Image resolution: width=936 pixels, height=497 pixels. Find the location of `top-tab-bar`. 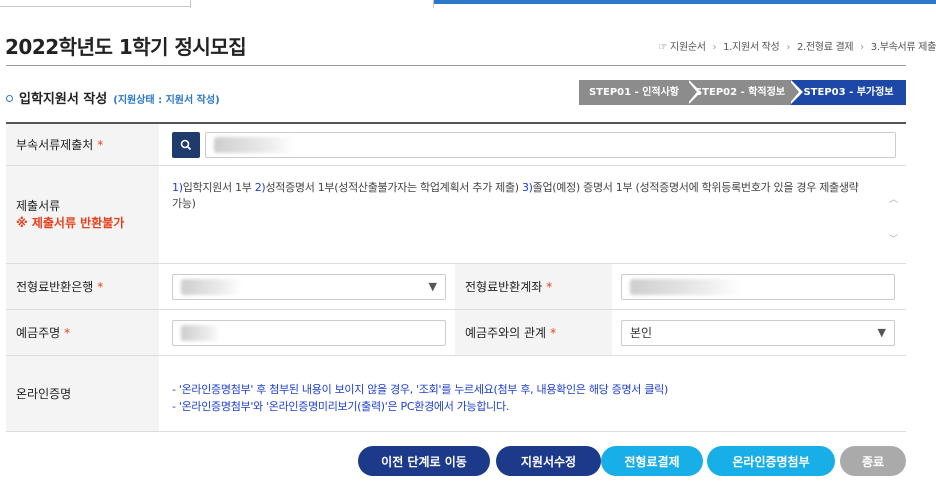

top-tab-bar is located at coordinates (685, 2).